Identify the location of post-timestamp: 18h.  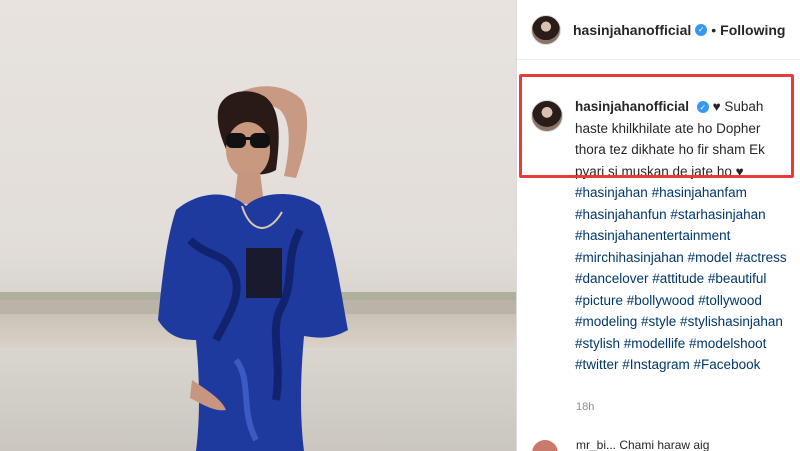
(585, 407).